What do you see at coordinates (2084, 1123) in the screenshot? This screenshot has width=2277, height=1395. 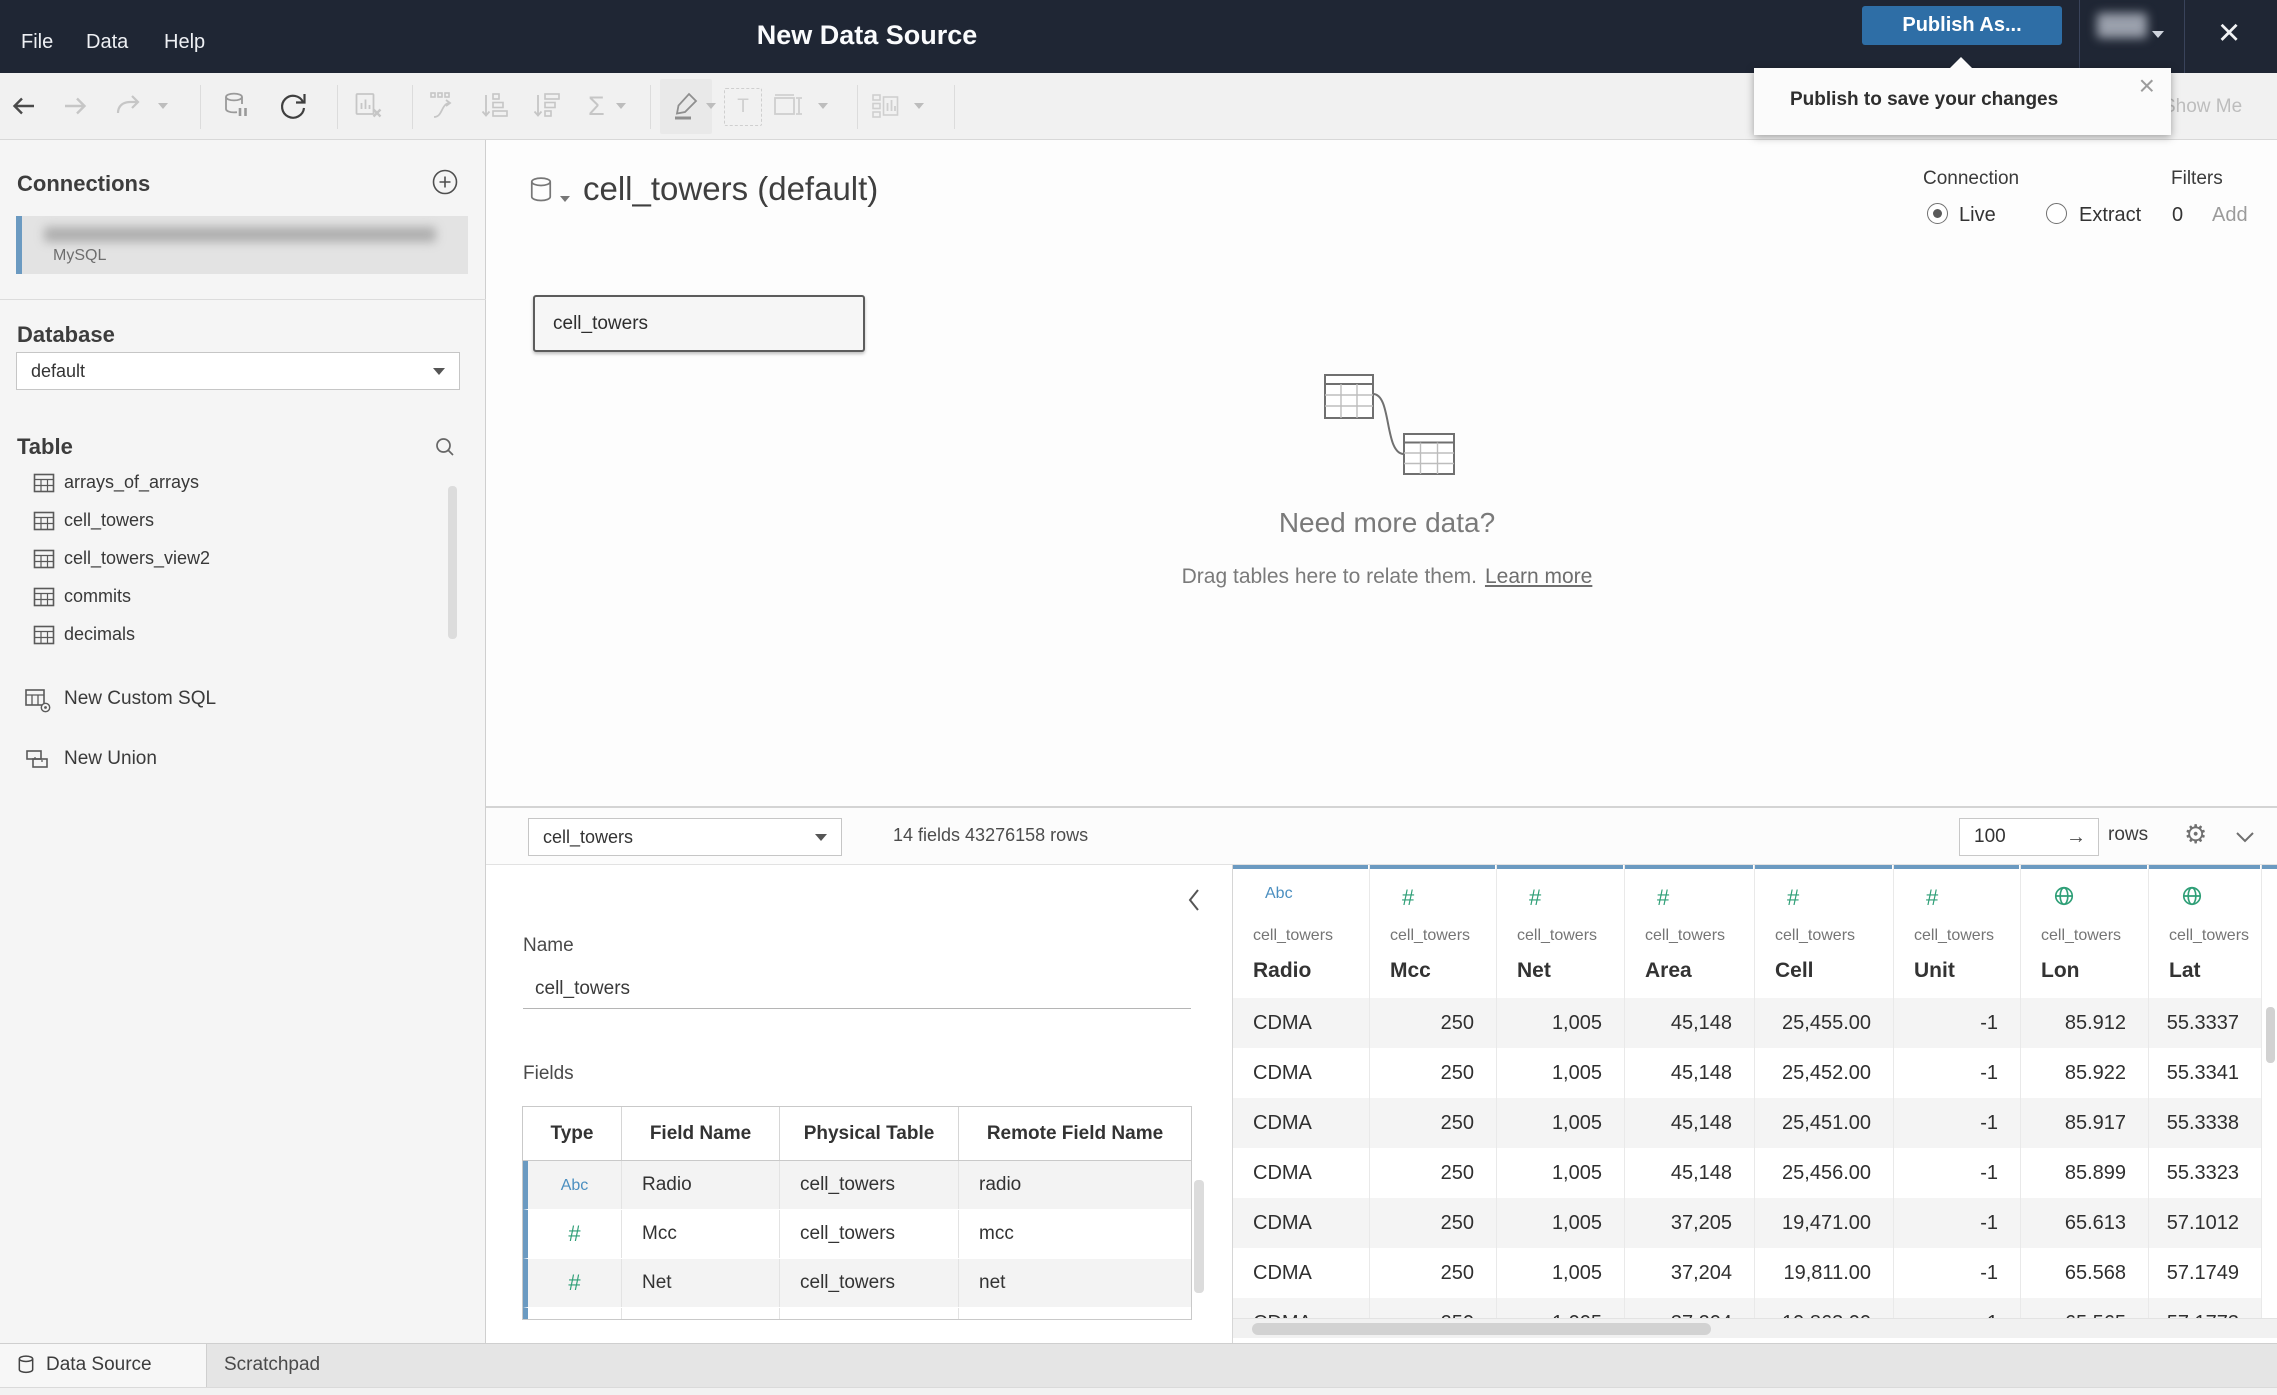 I see `grid-cell: 85.917` at bounding box center [2084, 1123].